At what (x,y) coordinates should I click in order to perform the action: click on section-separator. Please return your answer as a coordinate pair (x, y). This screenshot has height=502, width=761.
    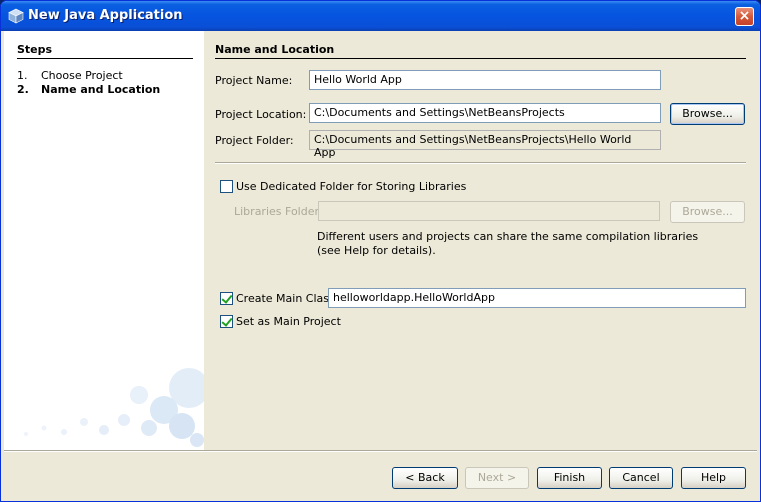
    Looking at the image, I should click on (480, 163).